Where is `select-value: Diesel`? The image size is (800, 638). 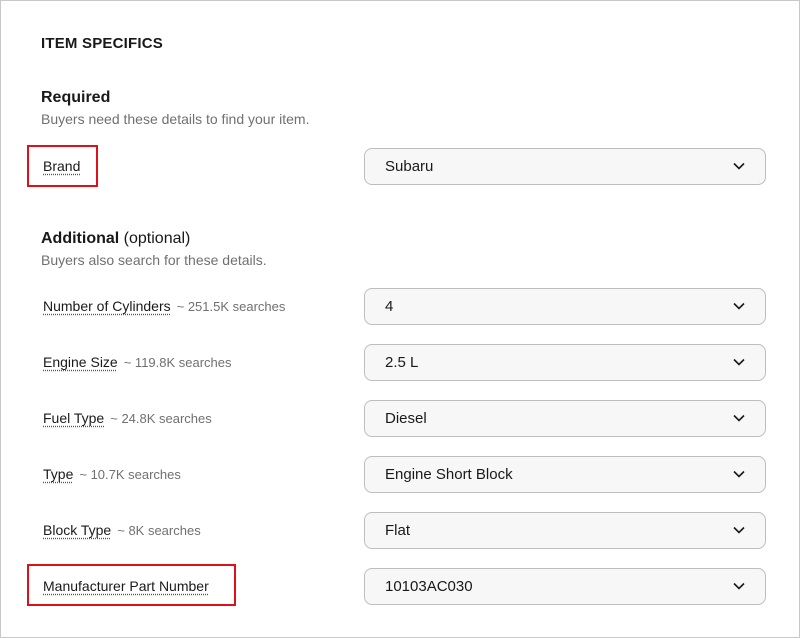
select-value: Diesel is located at coordinates (406, 418).